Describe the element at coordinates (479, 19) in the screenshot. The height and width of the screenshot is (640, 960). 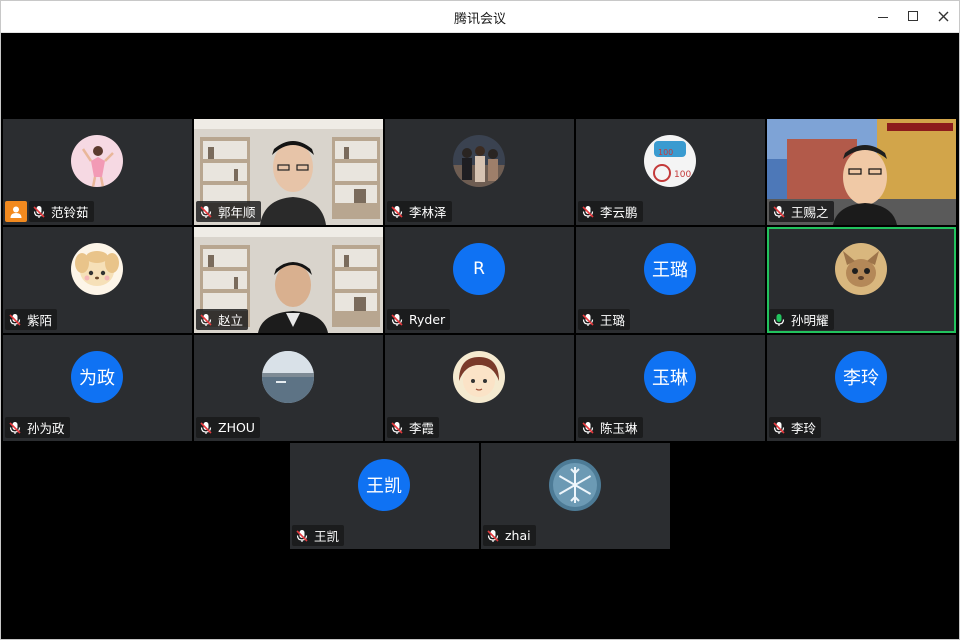
I see `window-title: 腾讯会议` at that location.